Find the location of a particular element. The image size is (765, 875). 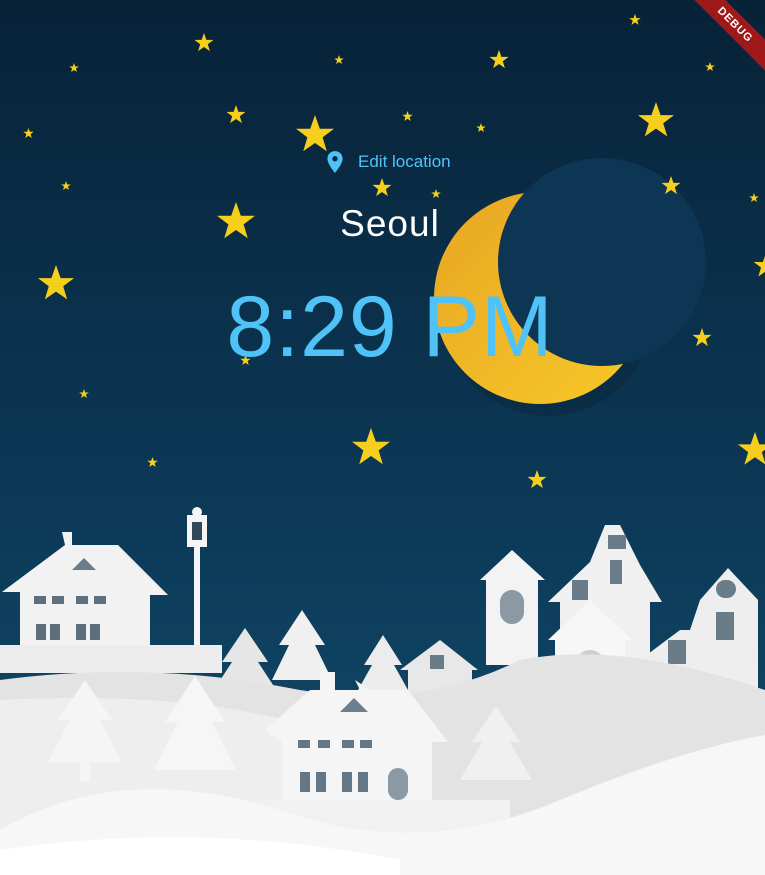

edit-location-button: Edit location is located at coordinates (386, 162).